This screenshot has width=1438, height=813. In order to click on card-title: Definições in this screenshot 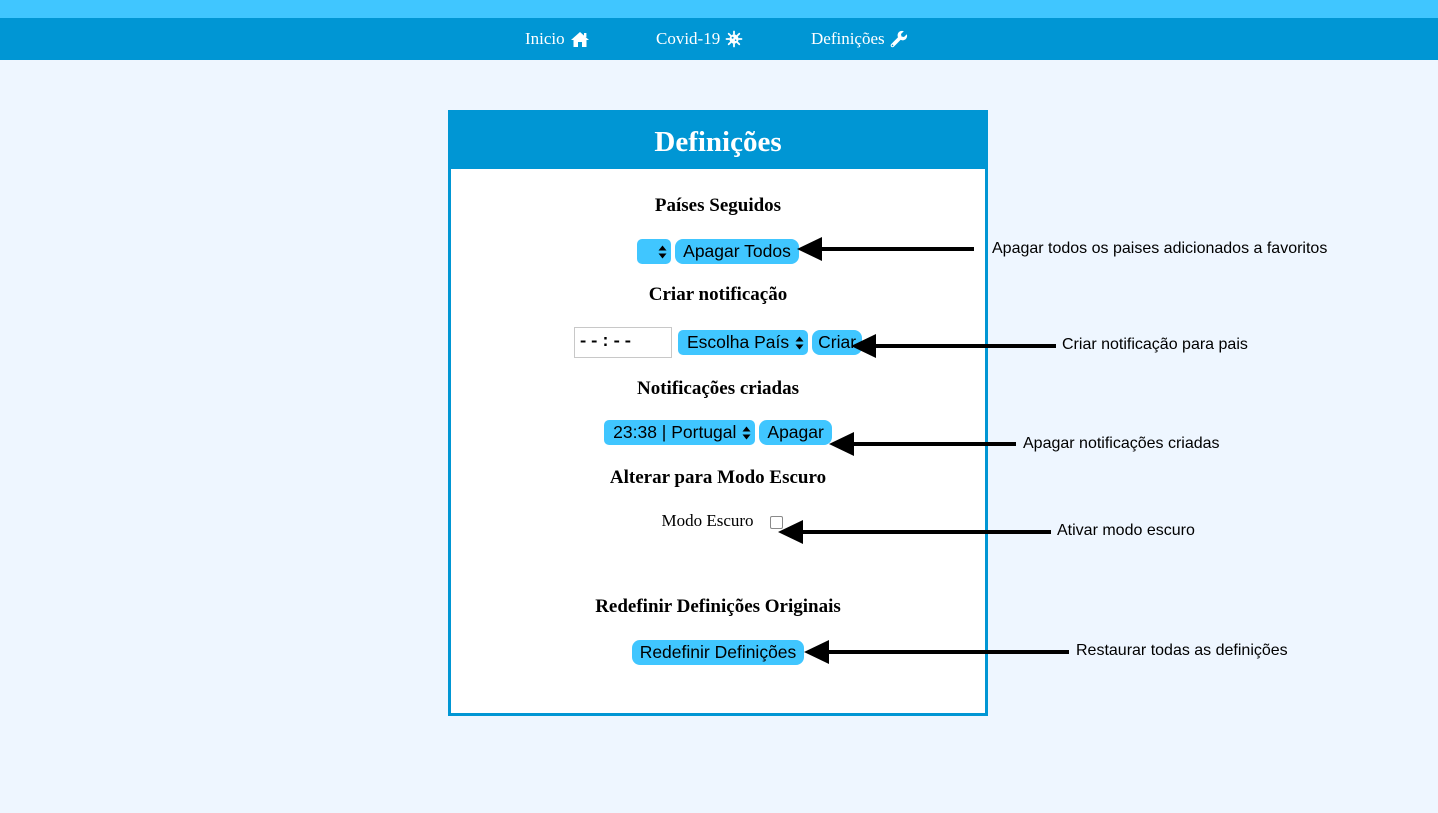, I will do `click(718, 141)`.